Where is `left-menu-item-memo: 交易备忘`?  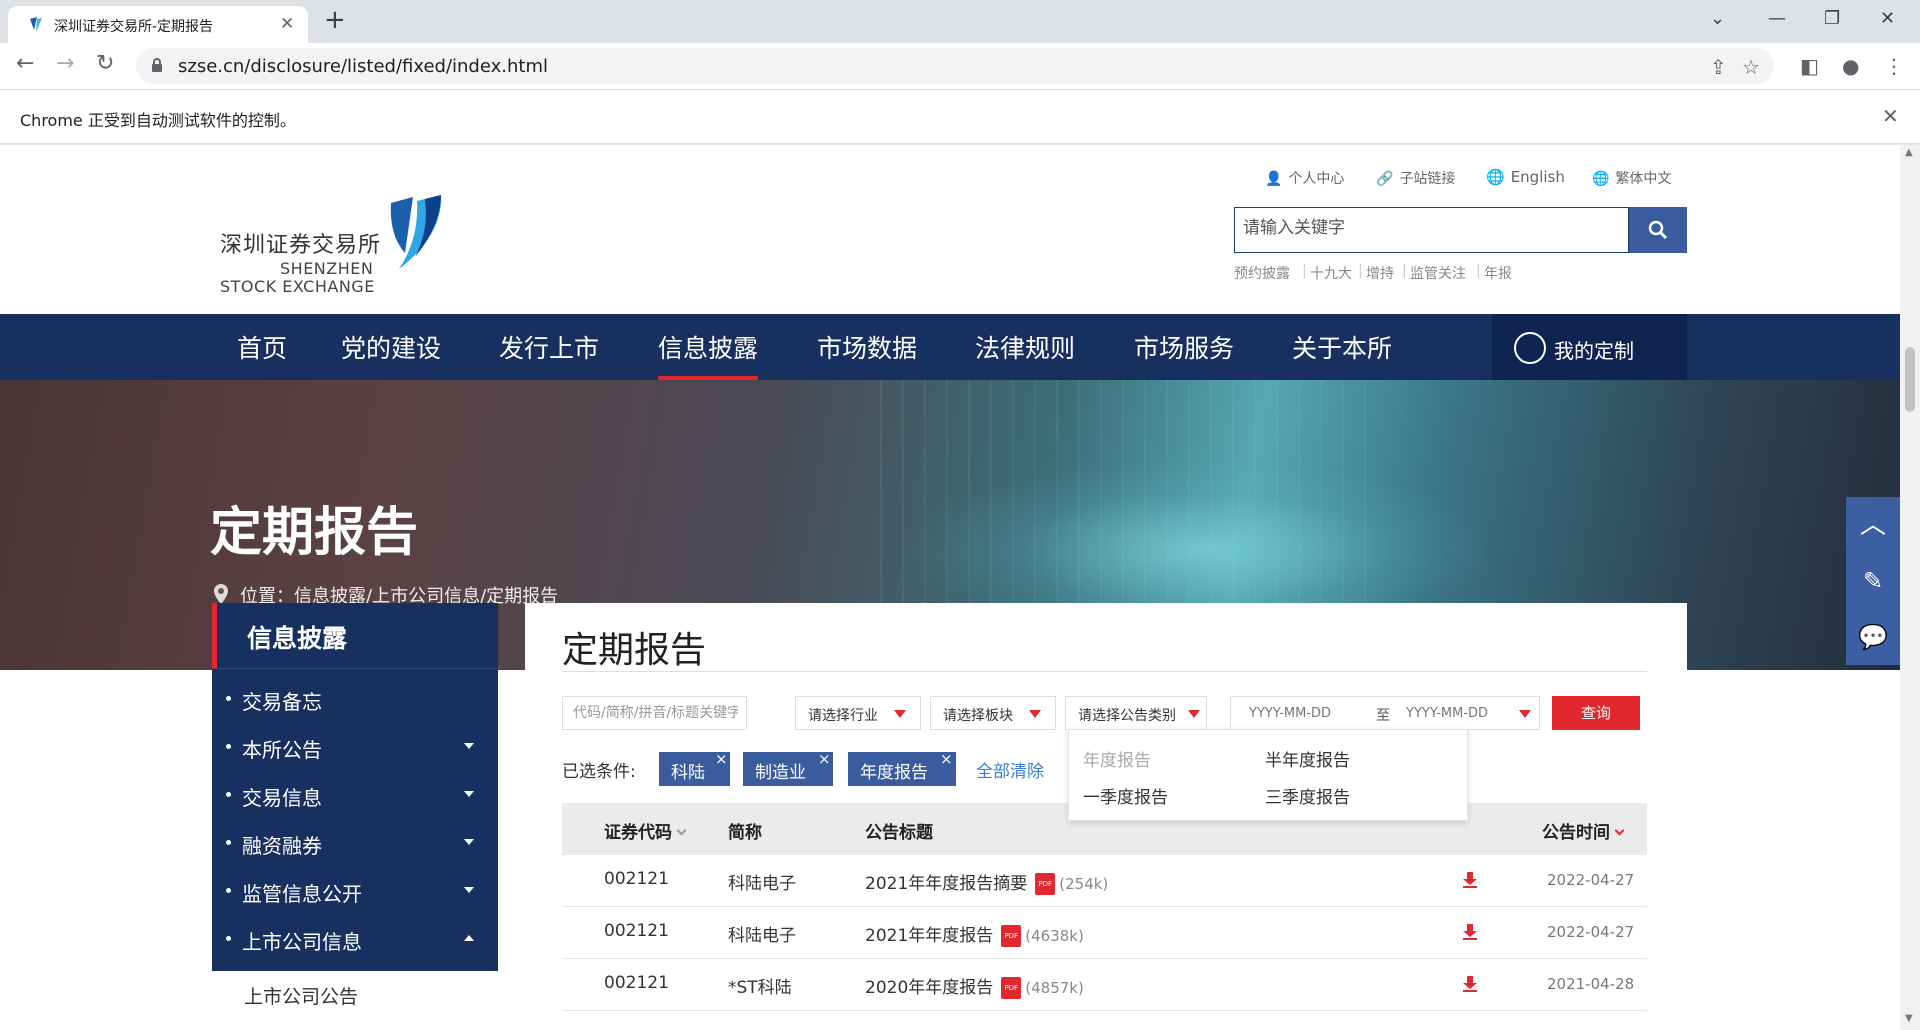 left-menu-item-memo: 交易备忘 is located at coordinates (355, 699).